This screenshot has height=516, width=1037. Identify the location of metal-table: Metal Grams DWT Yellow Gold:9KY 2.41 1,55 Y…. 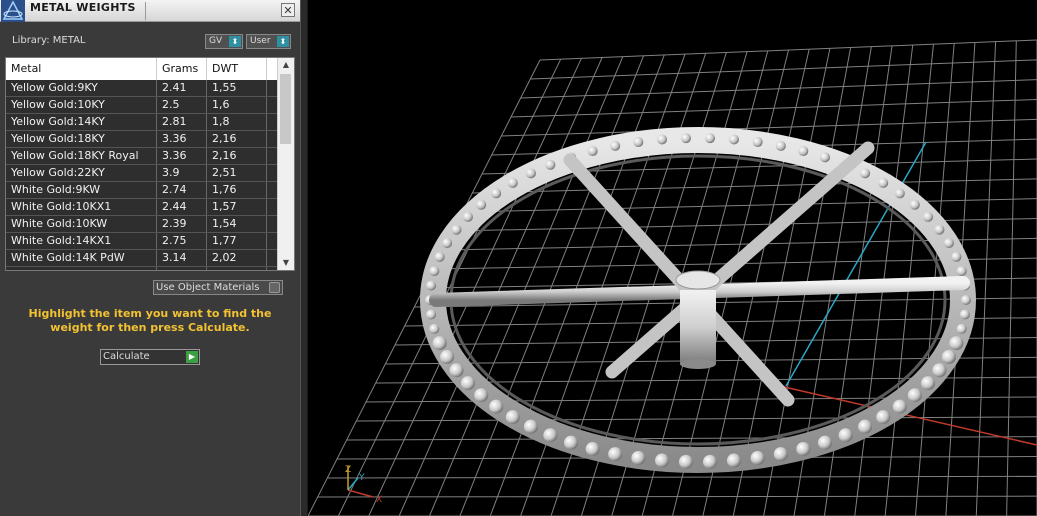
(150, 164).